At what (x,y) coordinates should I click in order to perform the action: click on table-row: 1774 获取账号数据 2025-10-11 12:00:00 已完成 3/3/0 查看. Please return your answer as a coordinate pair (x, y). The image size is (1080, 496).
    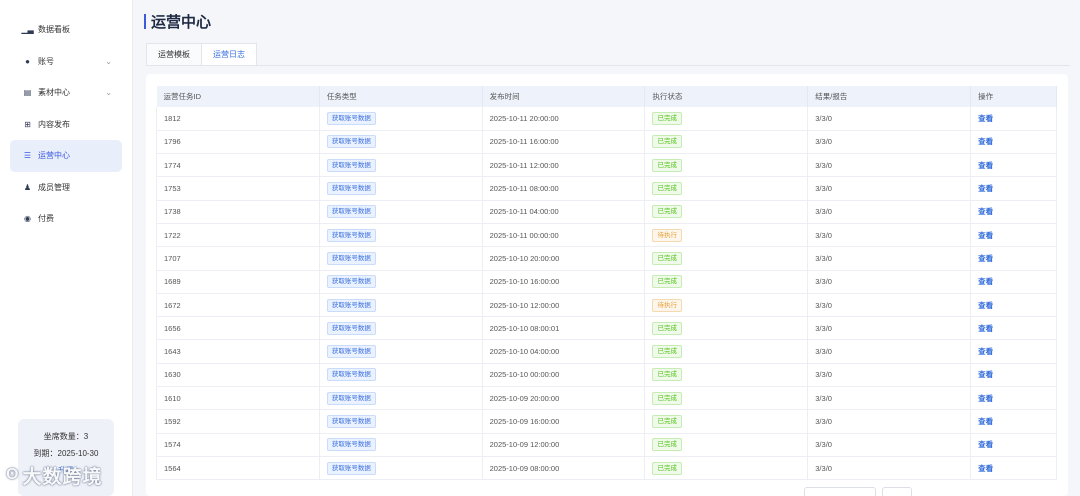
    Looking at the image, I should click on (606, 165).